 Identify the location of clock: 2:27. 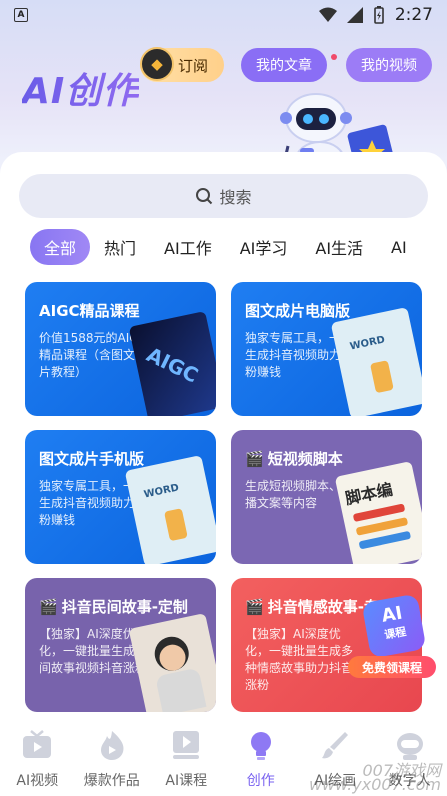
(413, 15).